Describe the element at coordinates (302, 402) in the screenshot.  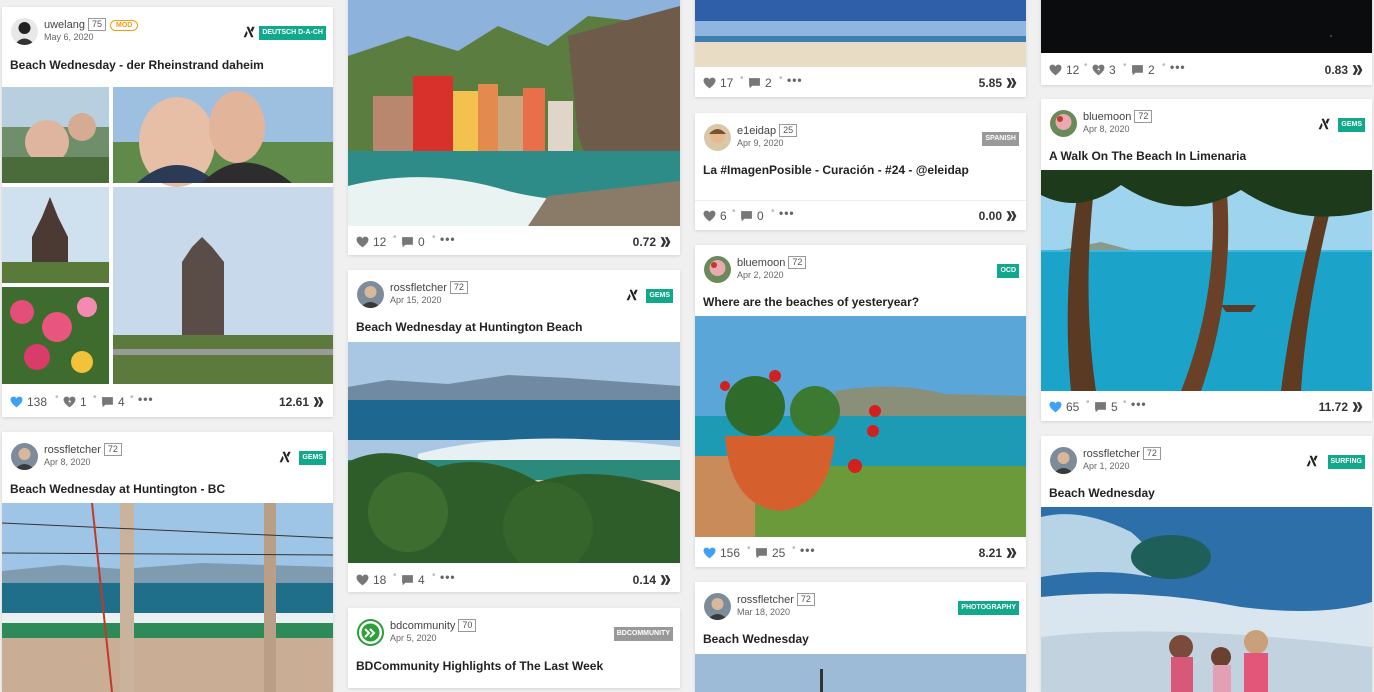
I see `payout: 12.61` at that location.